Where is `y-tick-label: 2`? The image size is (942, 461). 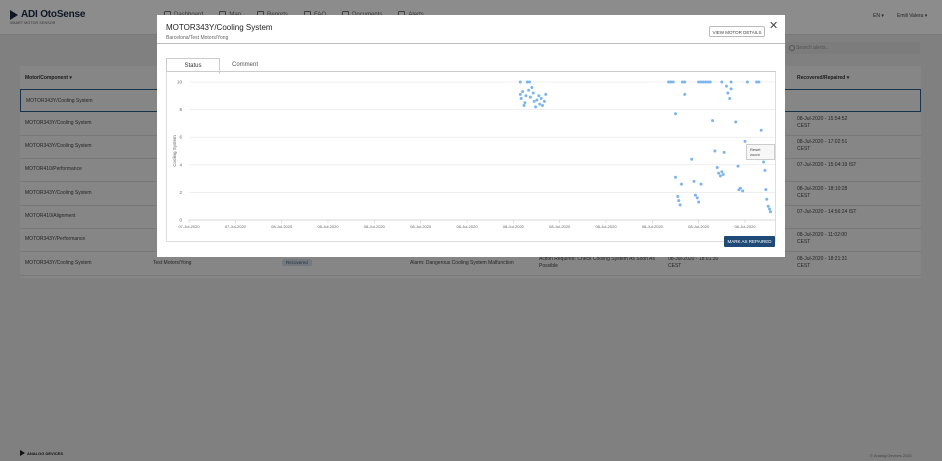
y-tick-label: 2 is located at coordinates (180, 192).